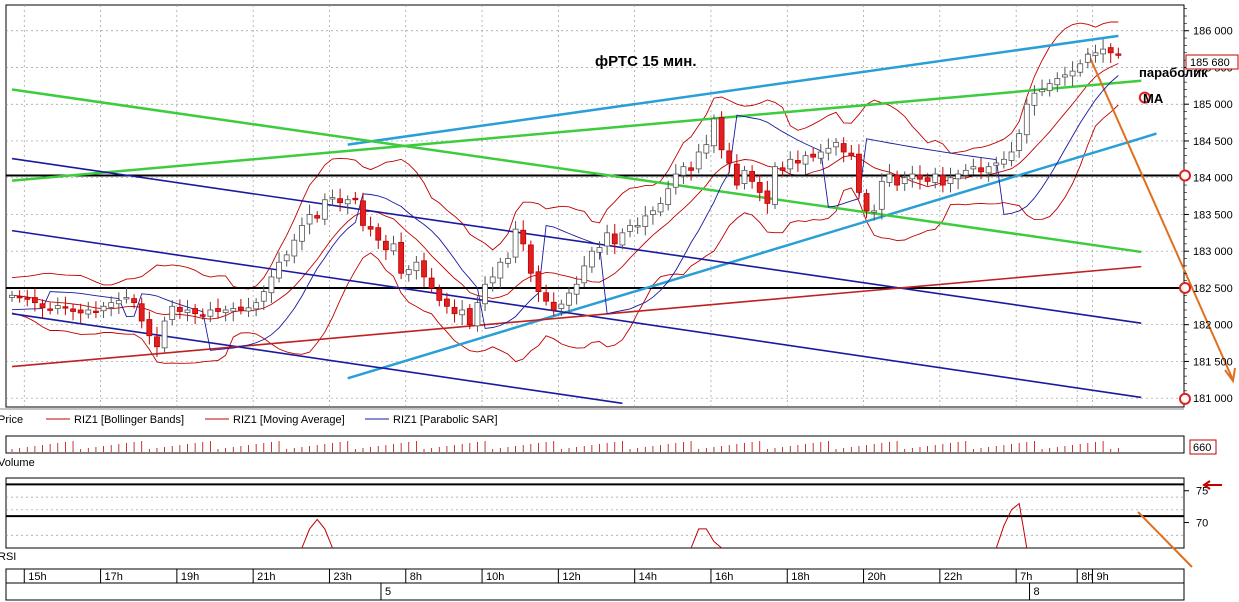 The height and width of the screenshot is (602, 1239). Describe the element at coordinates (11, 420) in the screenshot. I see `legend-price: Price` at that location.